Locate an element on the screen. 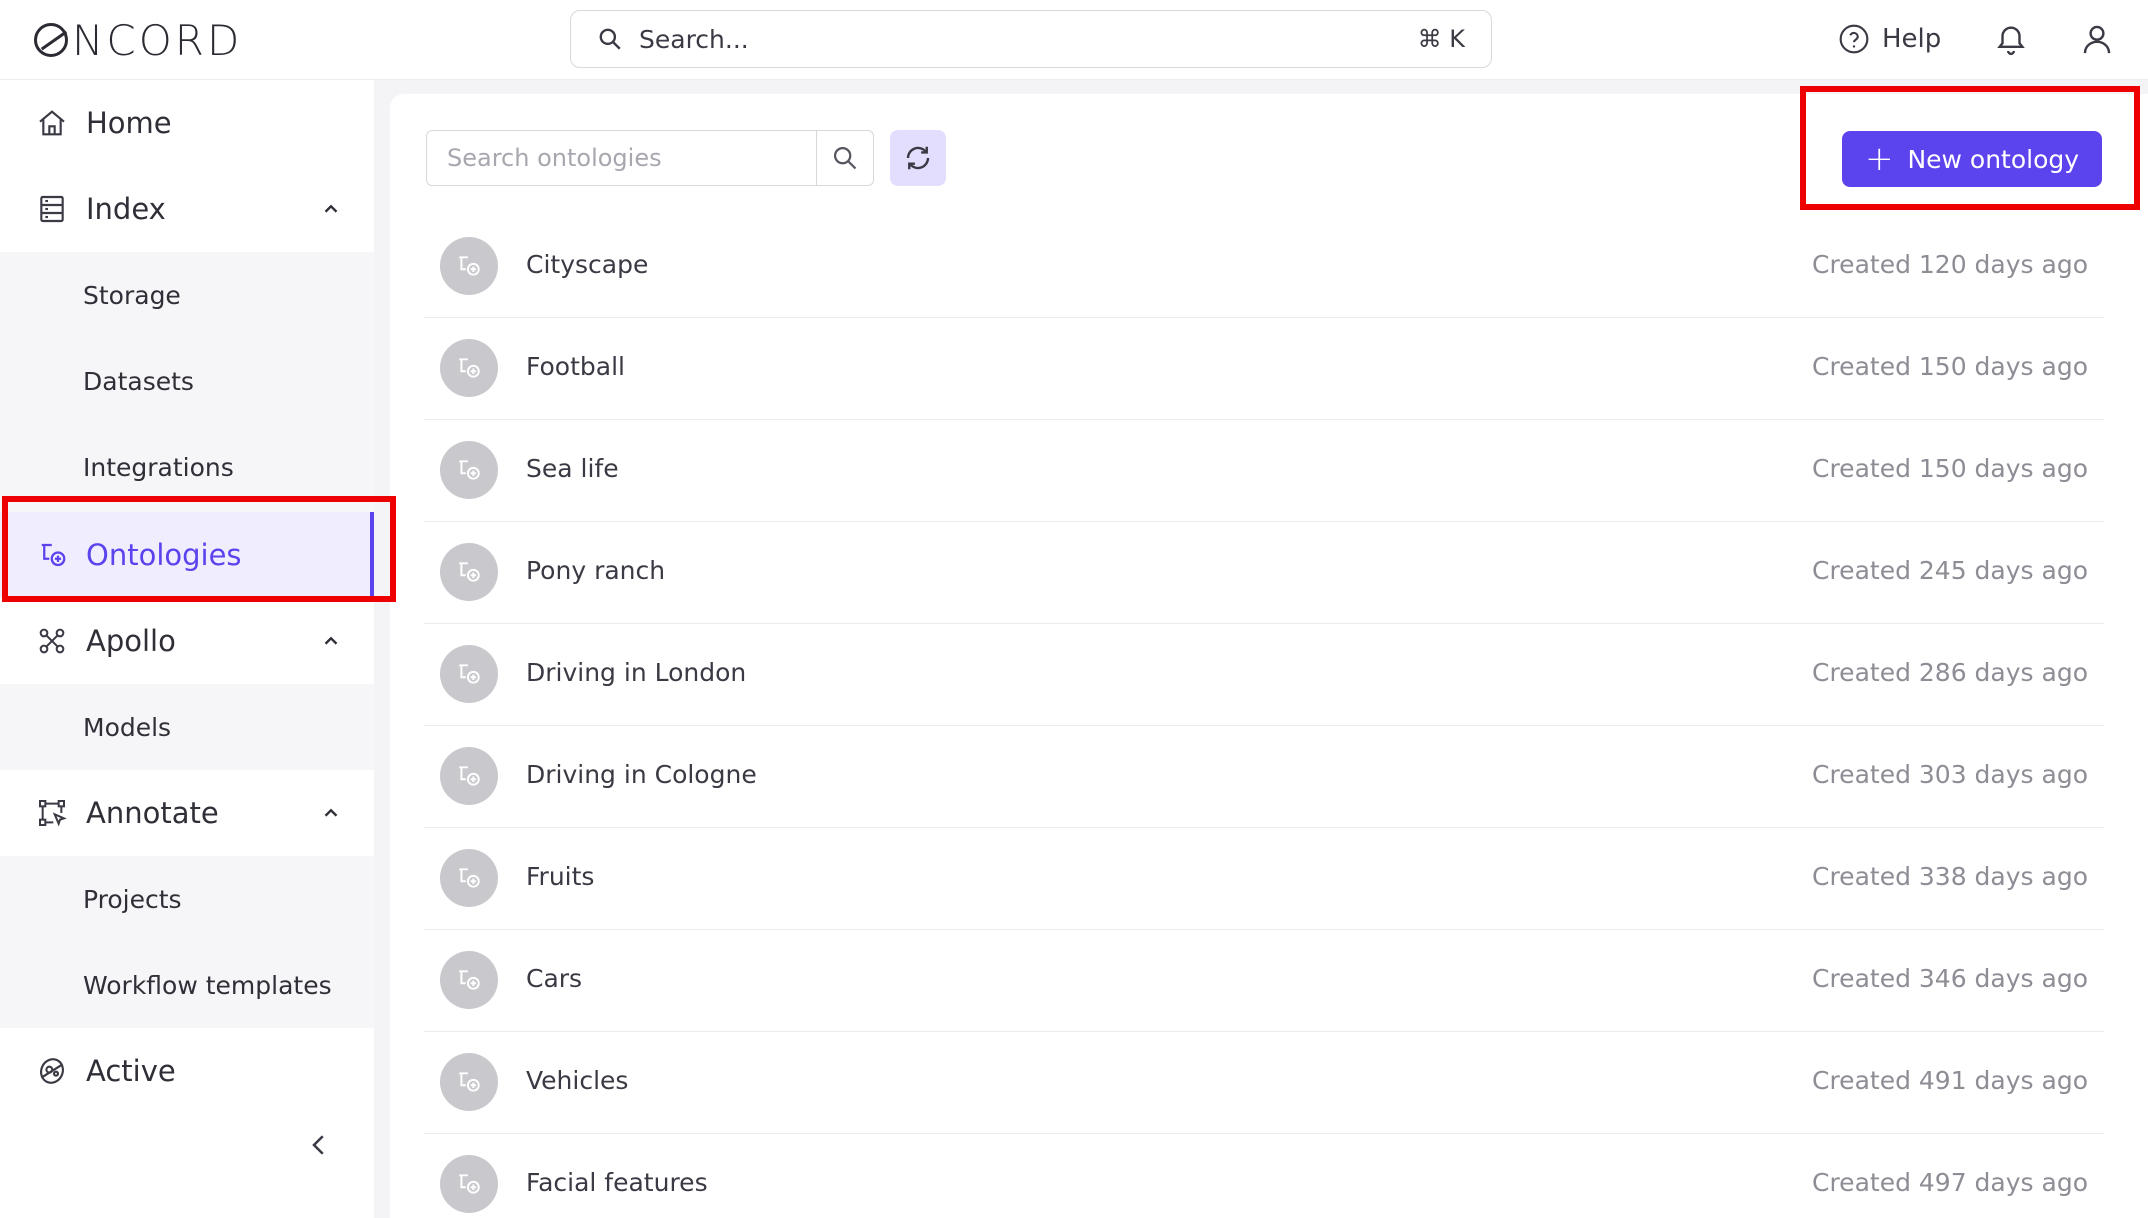 The width and height of the screenshot is (2148, 1218). sidebar-item-active: Active is located at coordinates (187, 1071).